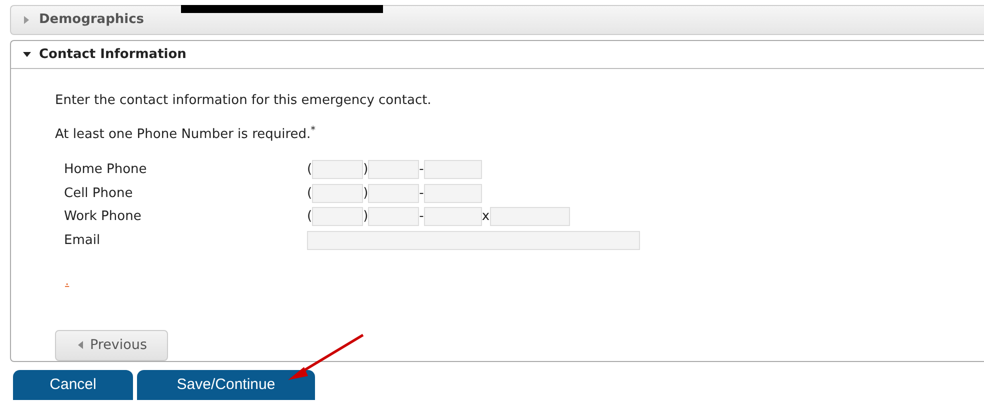 The image size is (984, 402). What do you see at coordinates (111, 345) in the screenshot?
I see `previous-button: Previous` at bounding box center [111, 345].